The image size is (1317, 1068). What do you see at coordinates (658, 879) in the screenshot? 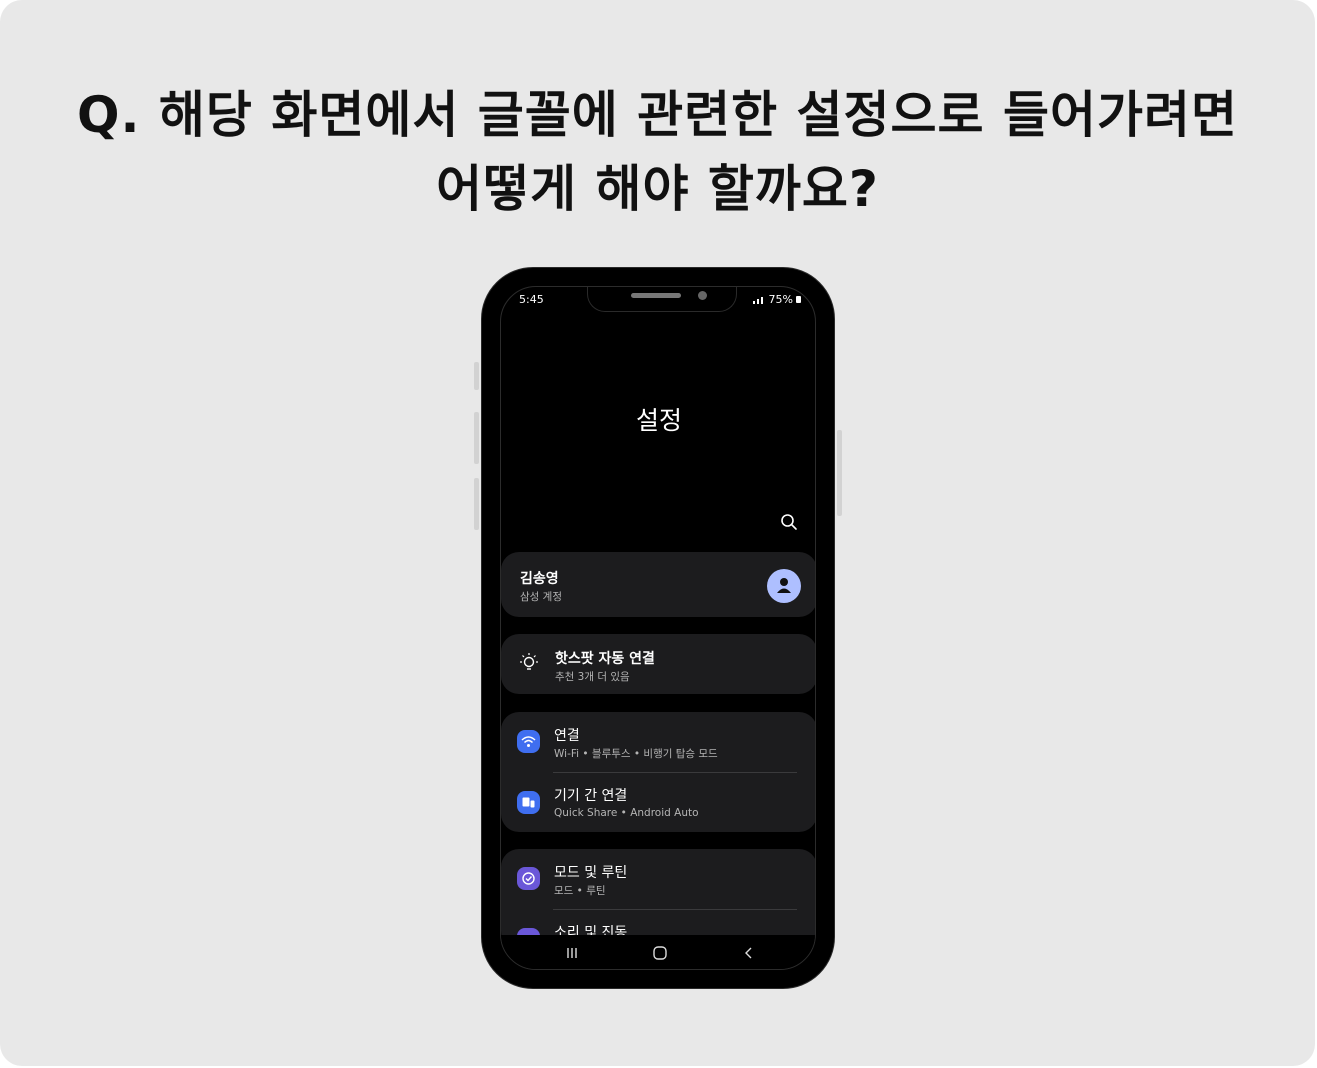
I see `settings-item-modes-routines: 모드 및 루틴 모드 • 루틴` at bounding box center [658, 879].